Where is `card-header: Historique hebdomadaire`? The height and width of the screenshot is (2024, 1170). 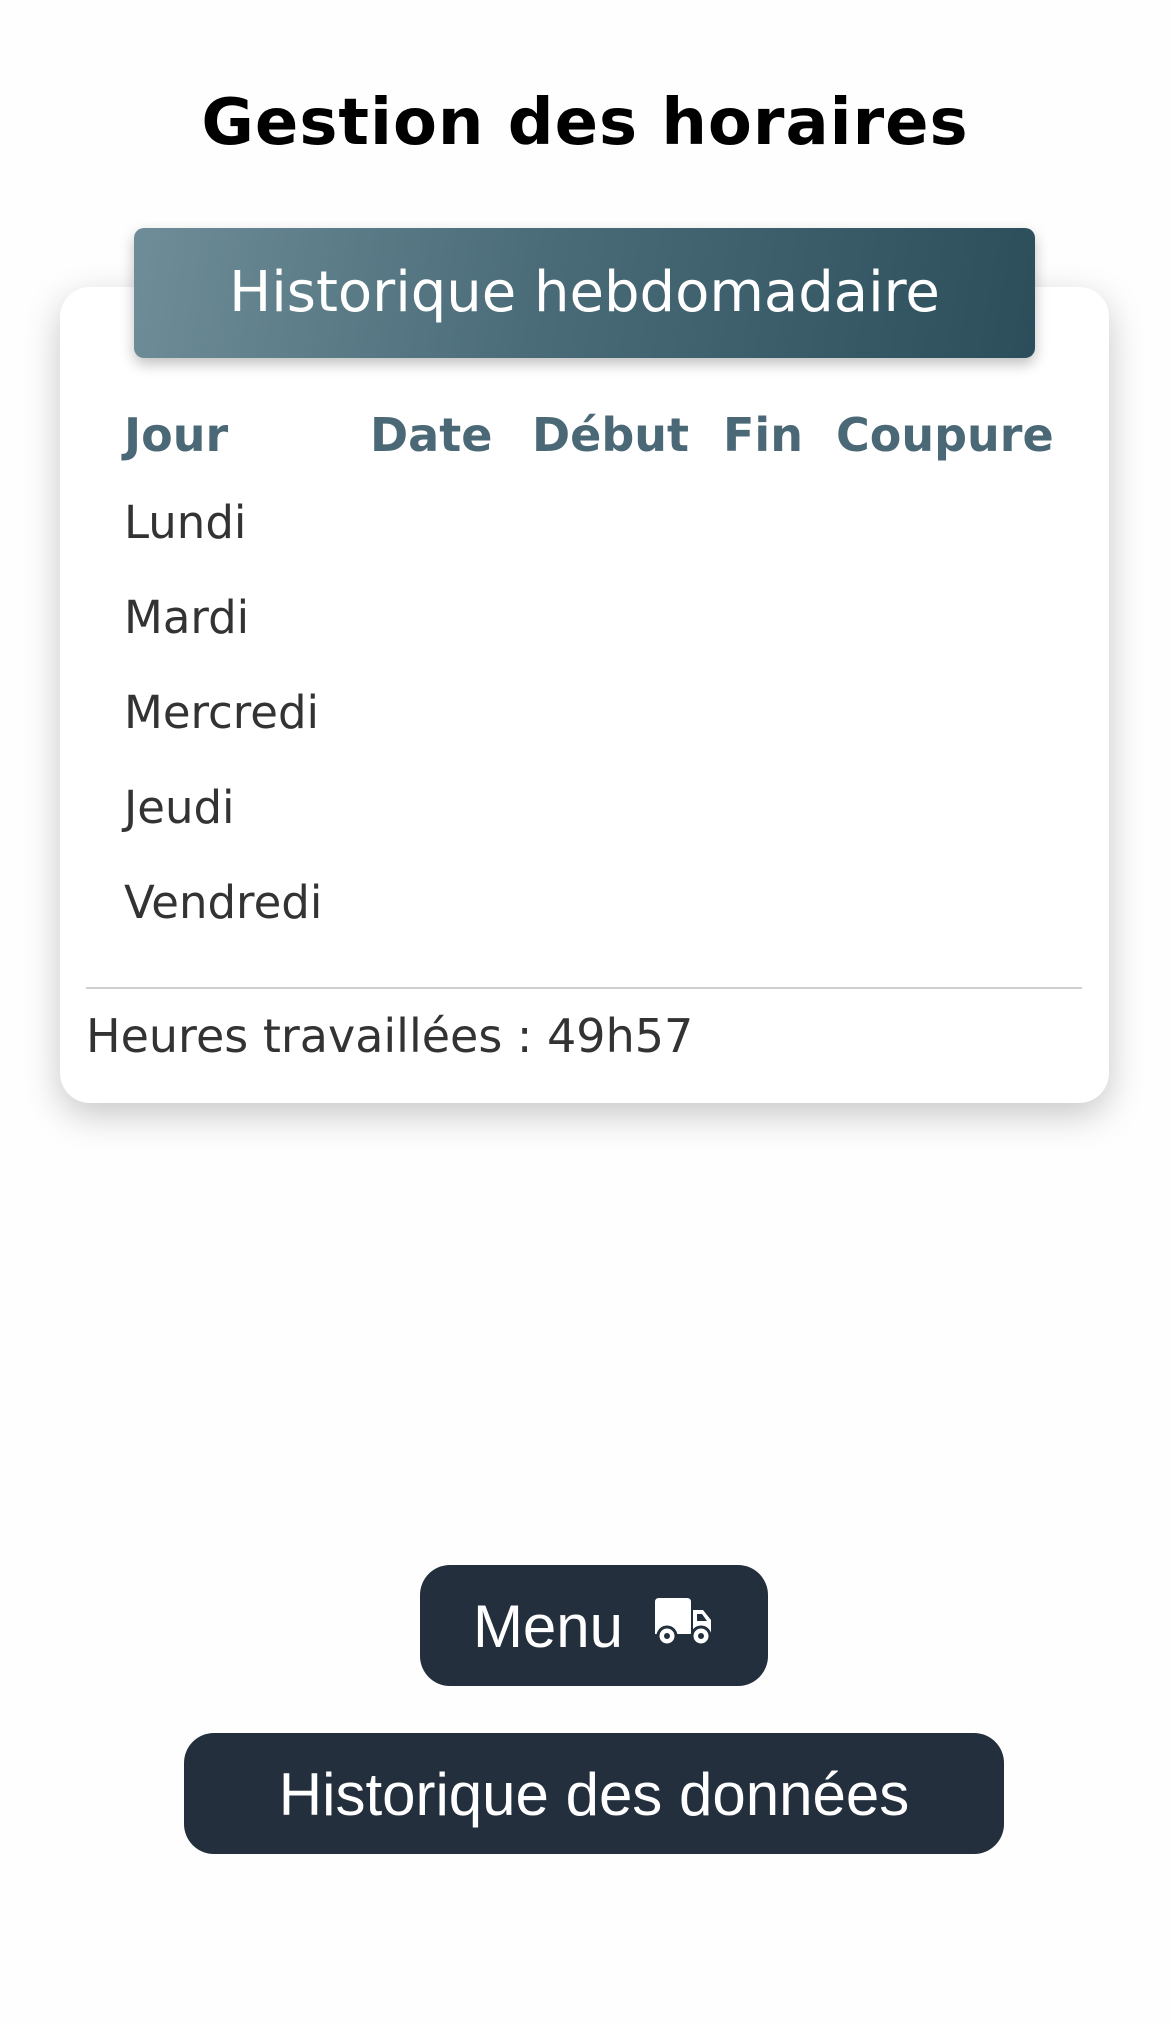
card-header: Historique hebdomadaire is located at coordinates (584, 293).